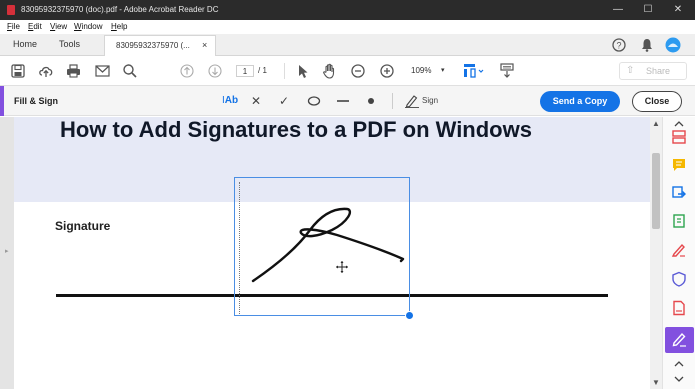 The image size is (695, 389). I want to click on fill-sign-accent-bar, so click(2, 101).